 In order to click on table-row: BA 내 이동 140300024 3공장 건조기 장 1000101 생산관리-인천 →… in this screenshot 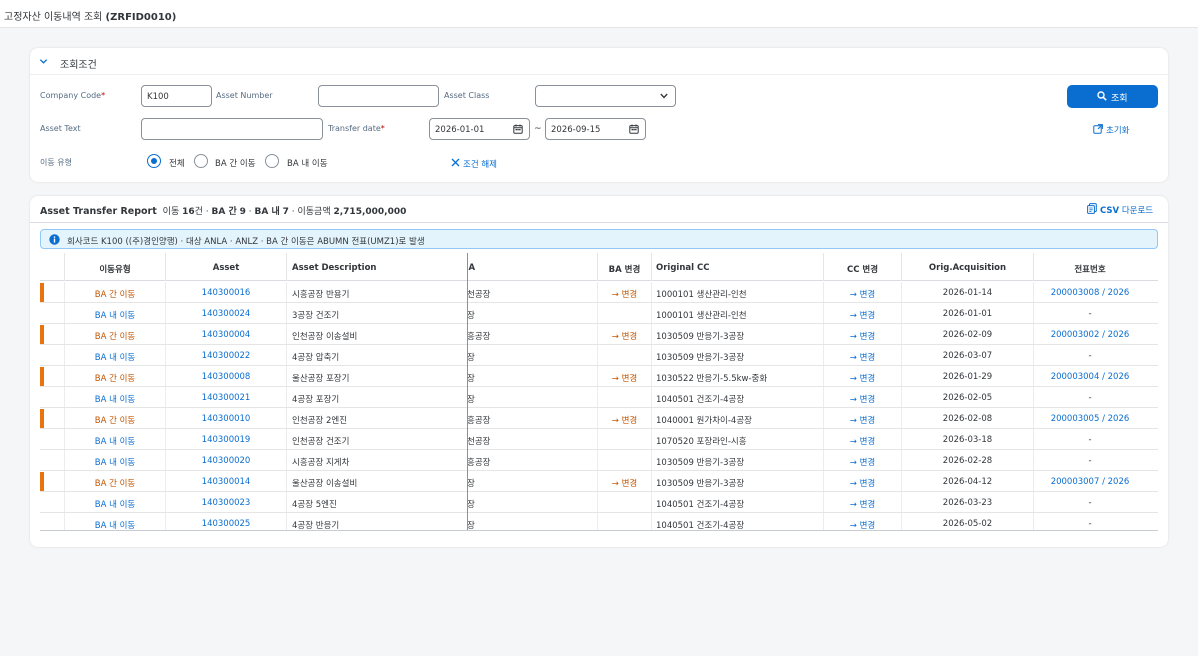, I will do `click(599, 313)`.